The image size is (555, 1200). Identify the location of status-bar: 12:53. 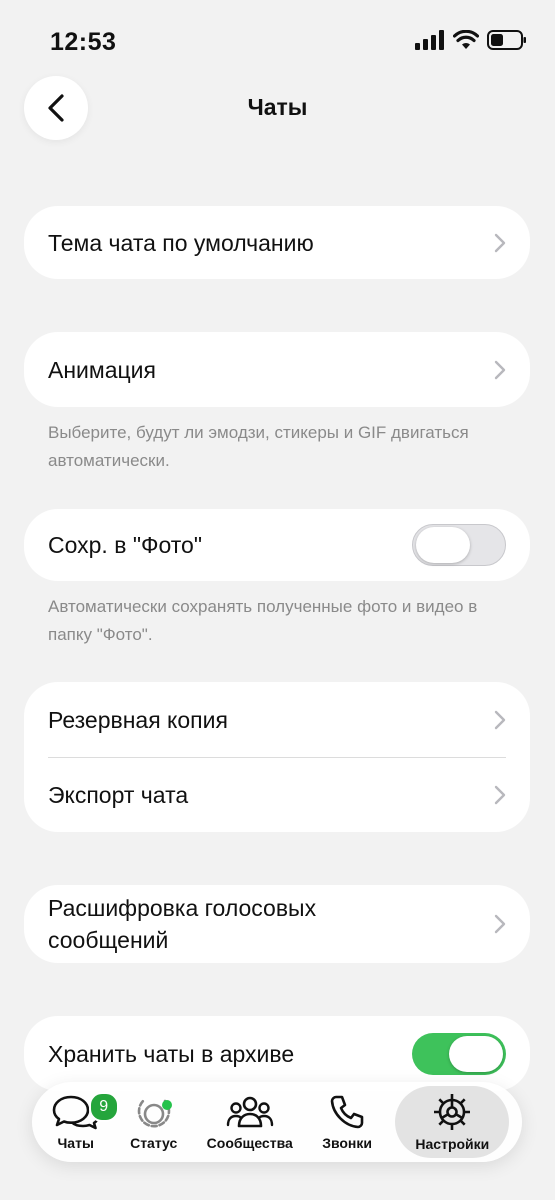
(277, 40).